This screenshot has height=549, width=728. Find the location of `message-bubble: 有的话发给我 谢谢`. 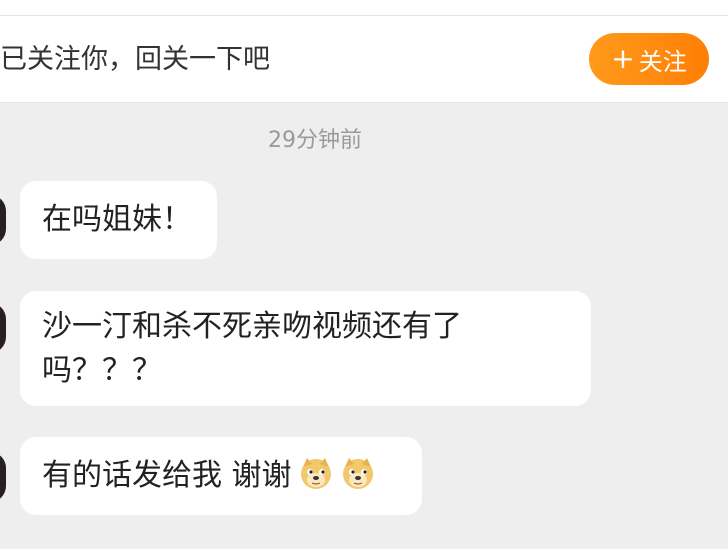

message-bubble: 有的话发给我 谢谢 is located at coordinates (221, 476).